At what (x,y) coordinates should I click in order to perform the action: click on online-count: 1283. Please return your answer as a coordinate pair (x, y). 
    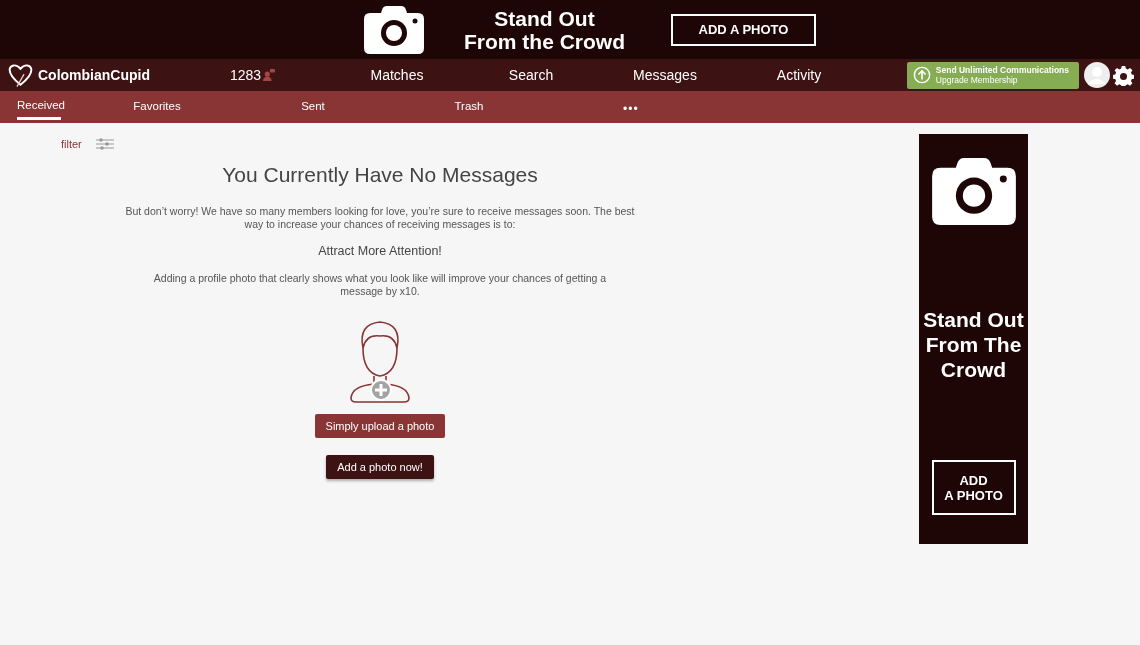
    Looking at the image, I should click on (246, 75).